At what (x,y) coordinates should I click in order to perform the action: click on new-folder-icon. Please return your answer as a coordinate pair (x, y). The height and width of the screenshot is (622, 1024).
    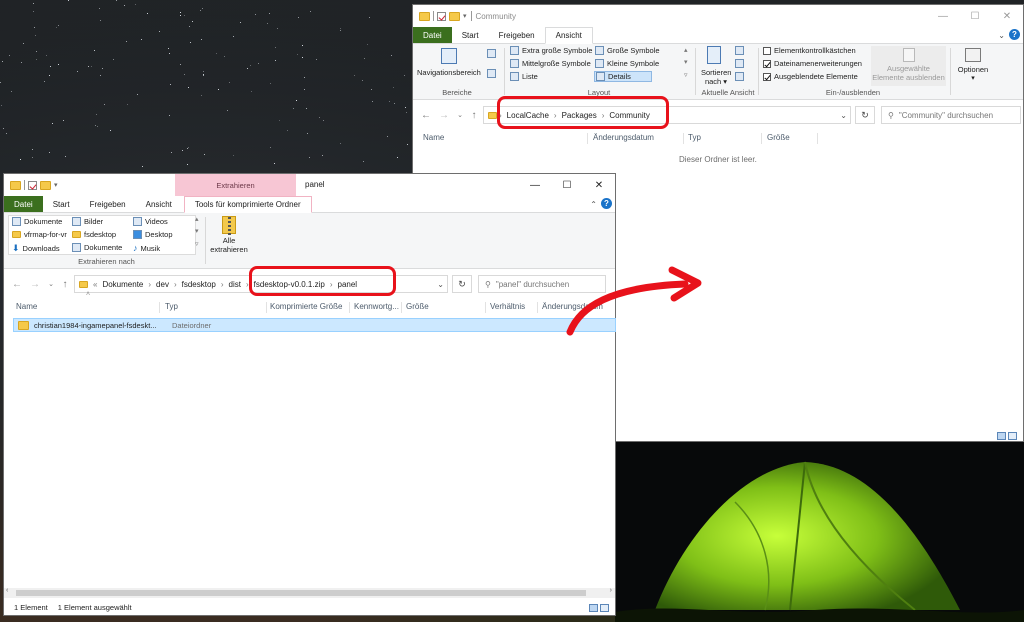
    Looking at the image, I should click on (45, 185).